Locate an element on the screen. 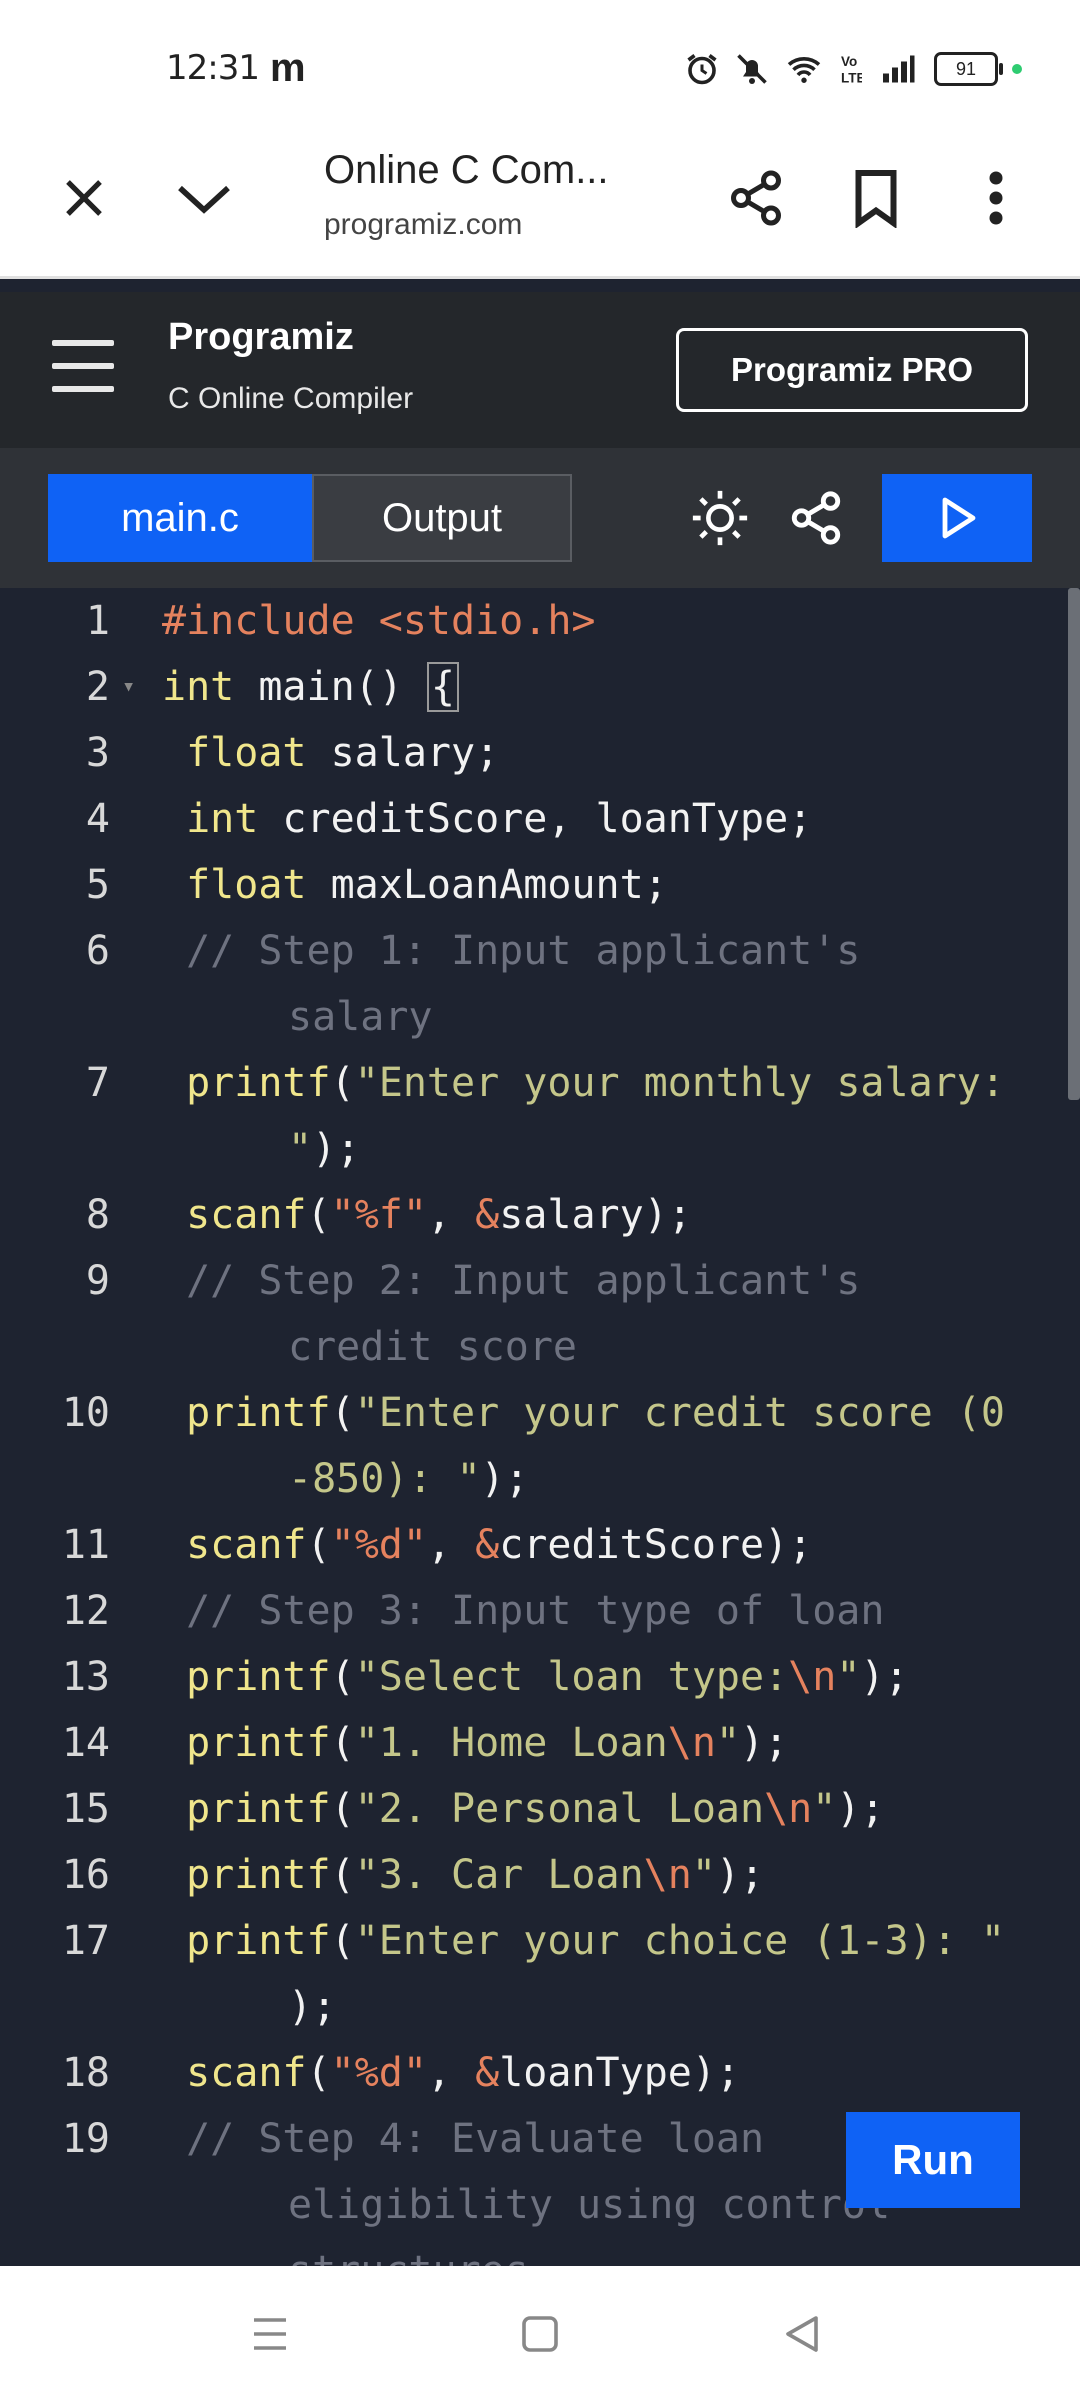 The width and height of the screenshot is (1080, 2400). line-number: 8 is located at coordinates (97, 1215).